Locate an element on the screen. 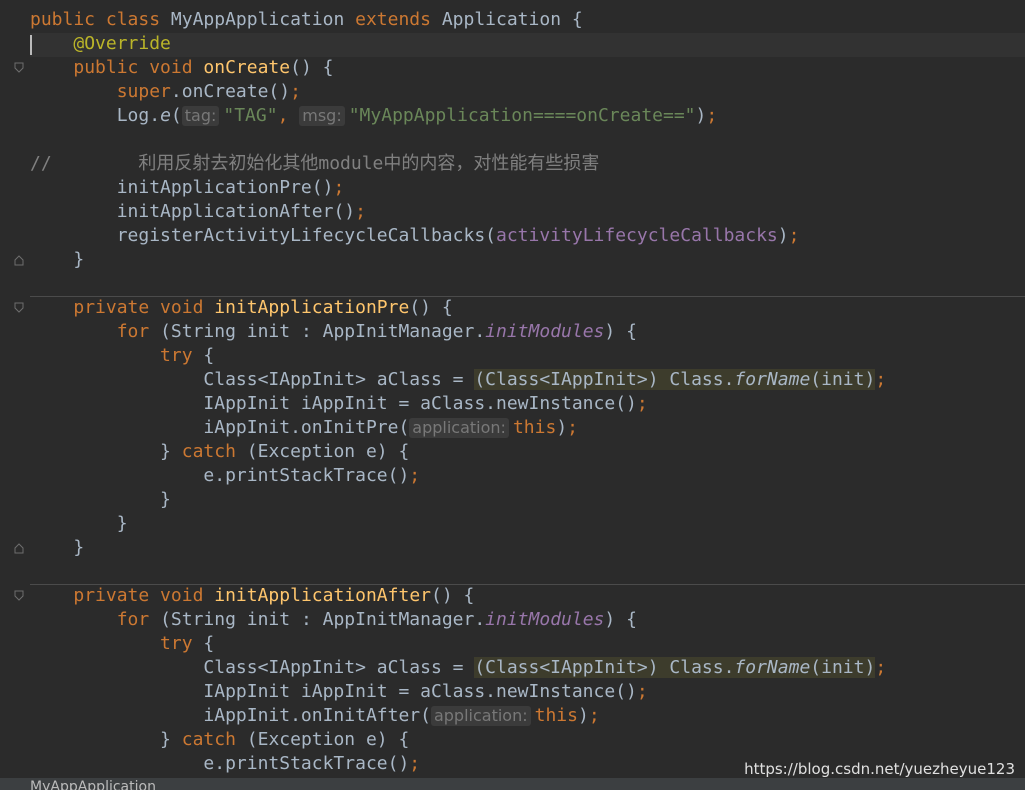 Image resolution: width=1025 pixels, height=790 pixels. token-class-name: MyAppApplication is located at coordinates (263, 19).